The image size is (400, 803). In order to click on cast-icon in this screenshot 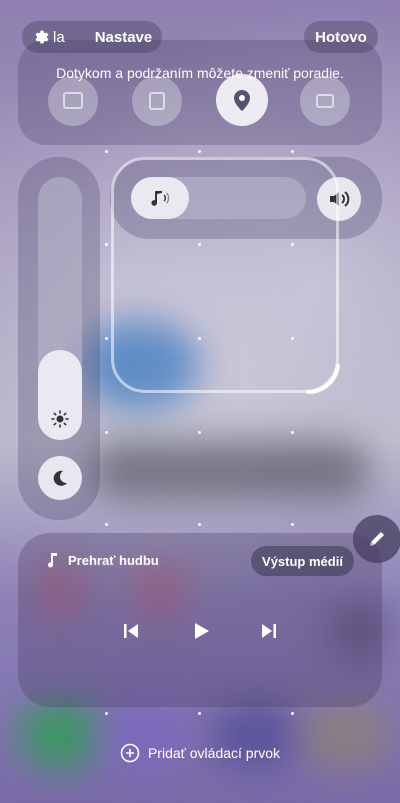, I will do `click(73, 100)`.